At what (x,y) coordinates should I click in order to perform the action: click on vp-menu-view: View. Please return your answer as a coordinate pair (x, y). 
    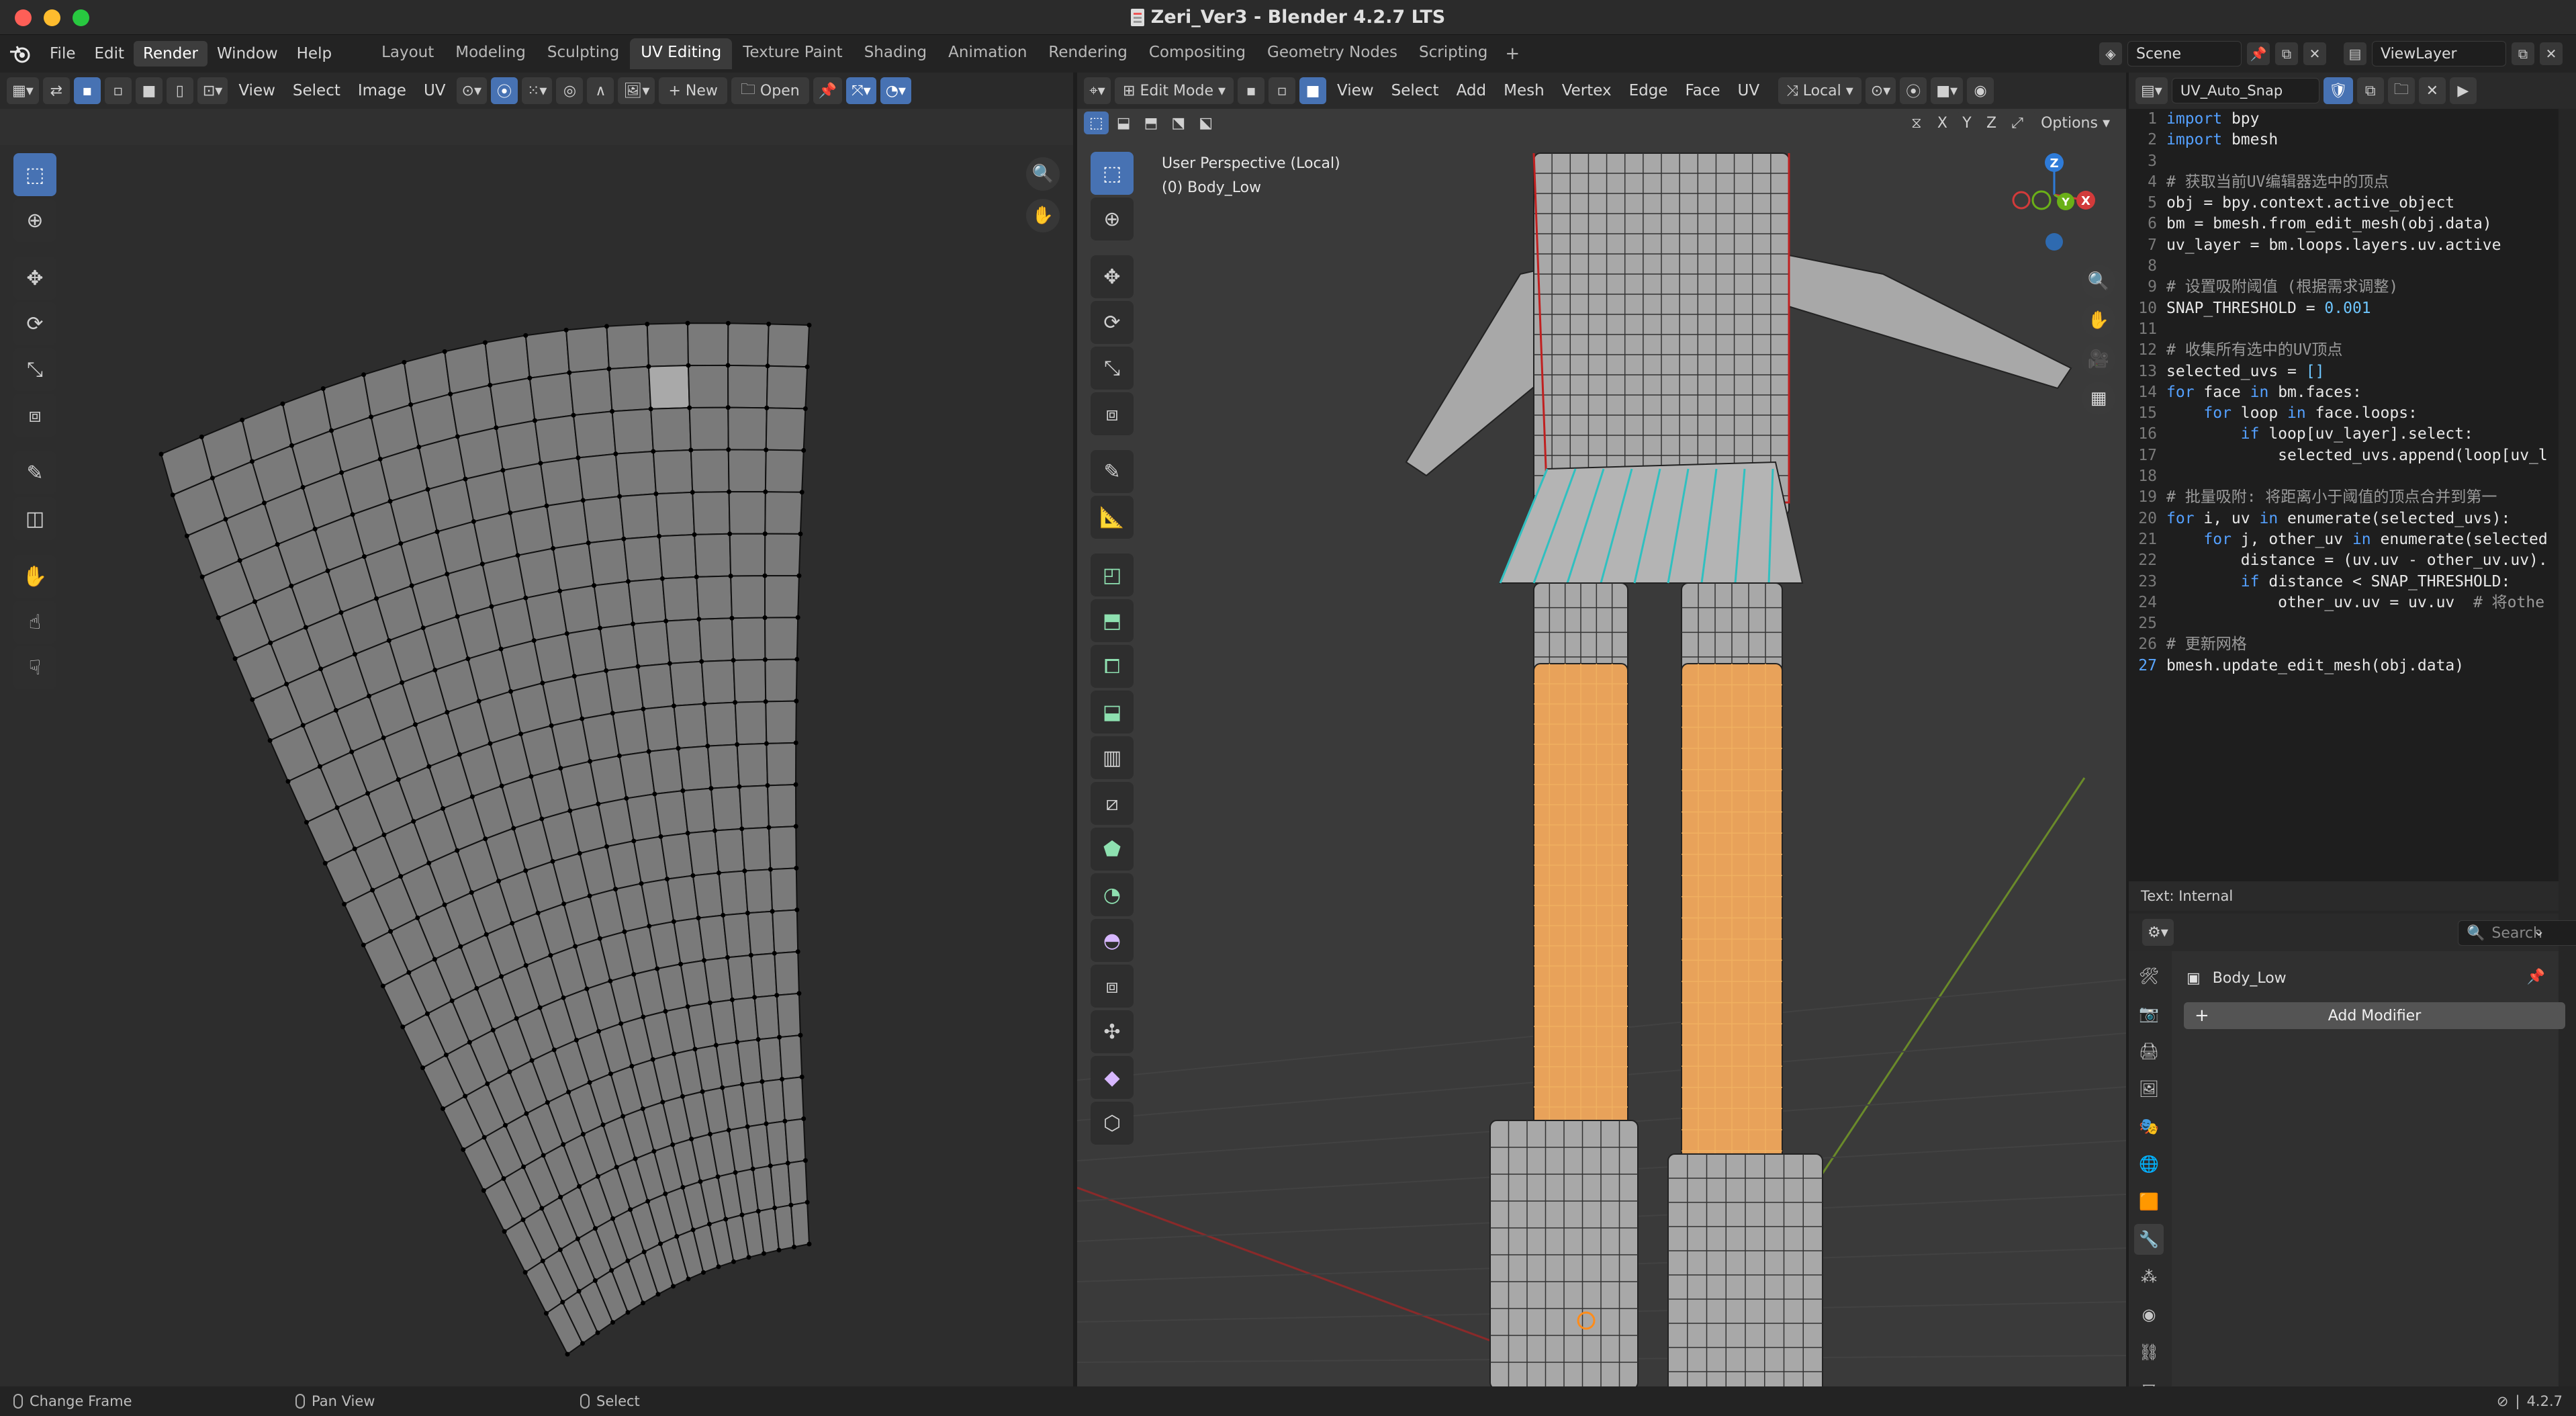
    Looking at the image, I should click on (1355, 90).